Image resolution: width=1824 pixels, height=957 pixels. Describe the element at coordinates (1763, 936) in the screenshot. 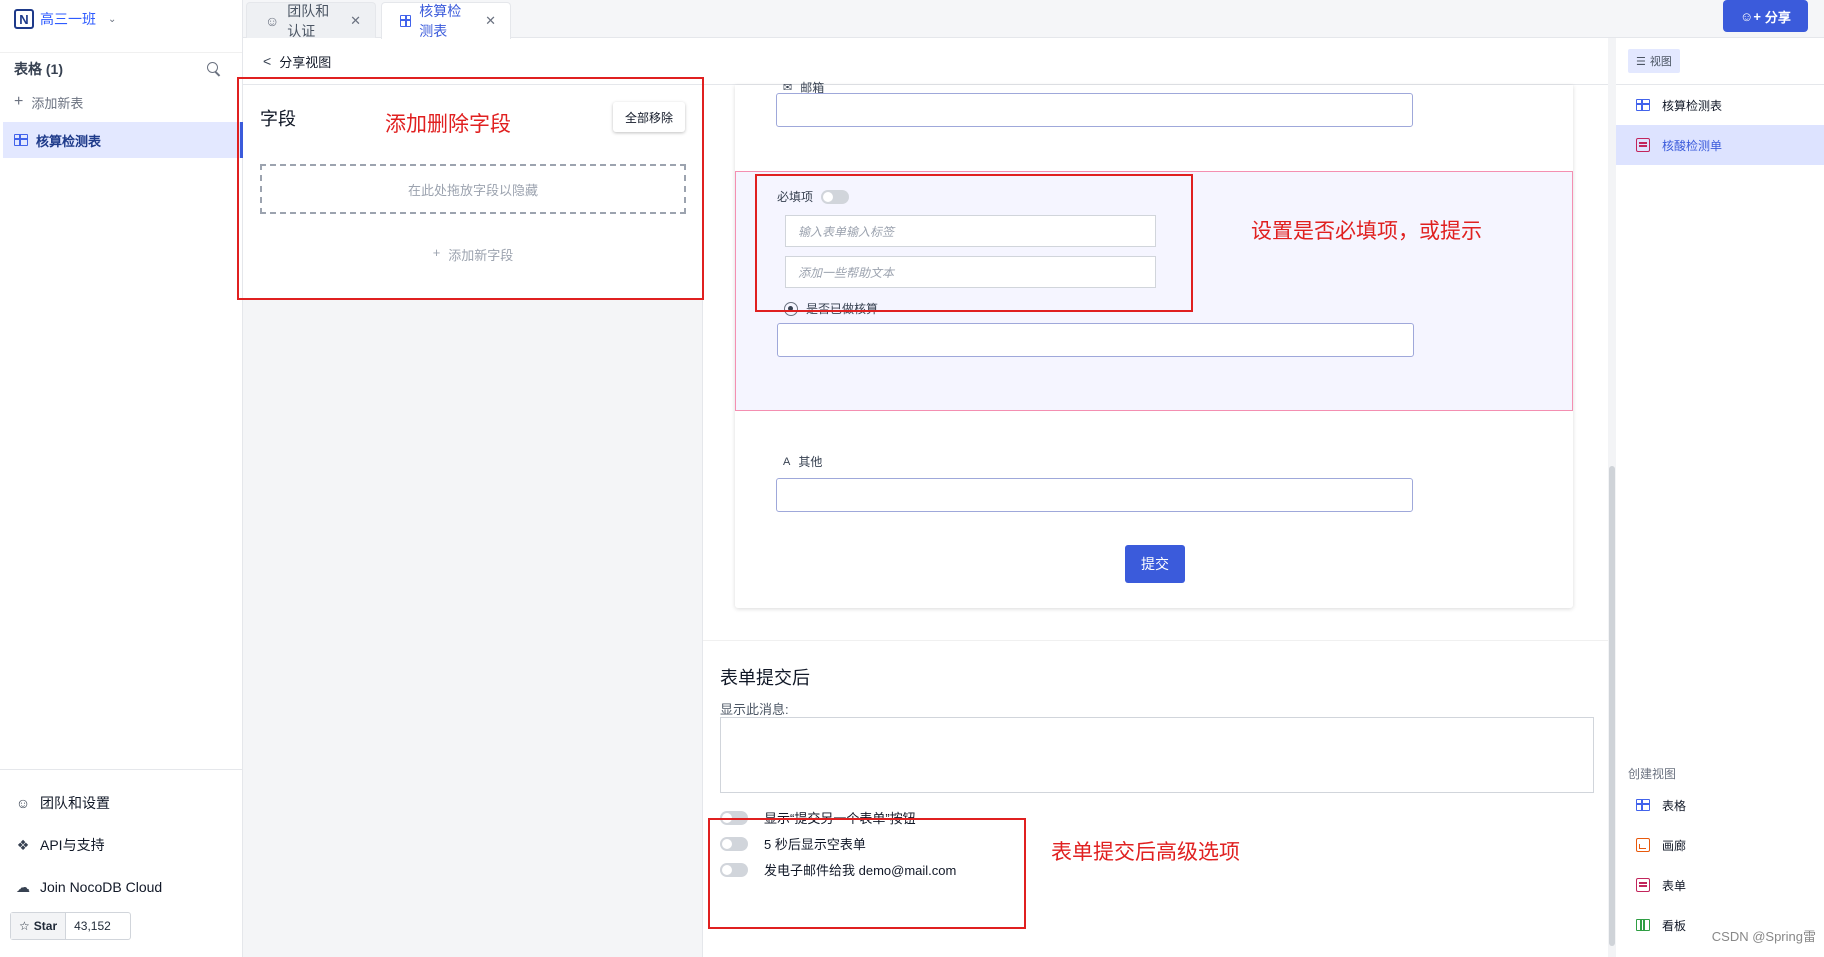

I see `watermark: CSDN @Spring雷` at that location.